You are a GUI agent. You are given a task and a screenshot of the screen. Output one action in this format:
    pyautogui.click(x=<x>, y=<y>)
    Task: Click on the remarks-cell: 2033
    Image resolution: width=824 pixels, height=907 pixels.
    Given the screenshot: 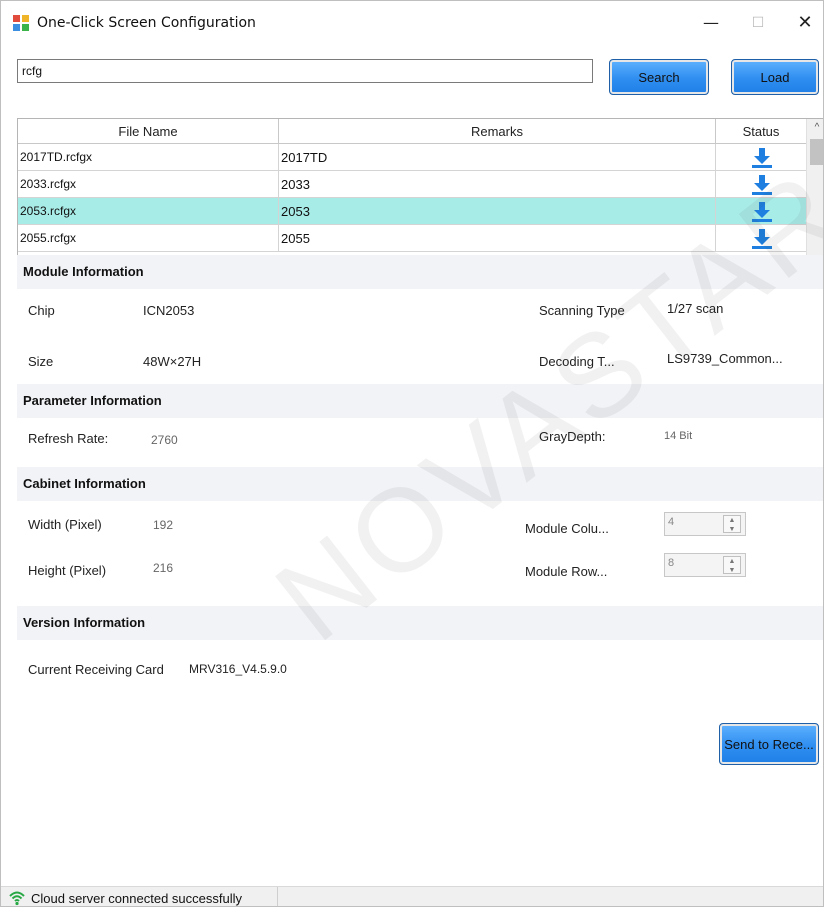 What is the action you would take?
    pyautogui.click(x=497, y=184)
    